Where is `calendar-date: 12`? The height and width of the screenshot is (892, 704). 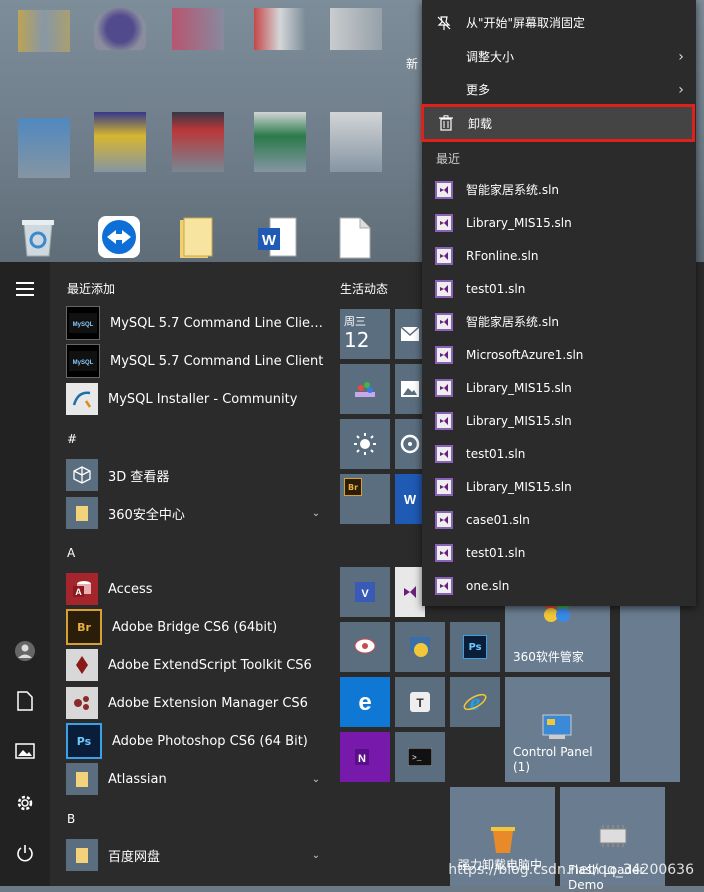 calendar-date: 12 is located at coordinates (357, 340).